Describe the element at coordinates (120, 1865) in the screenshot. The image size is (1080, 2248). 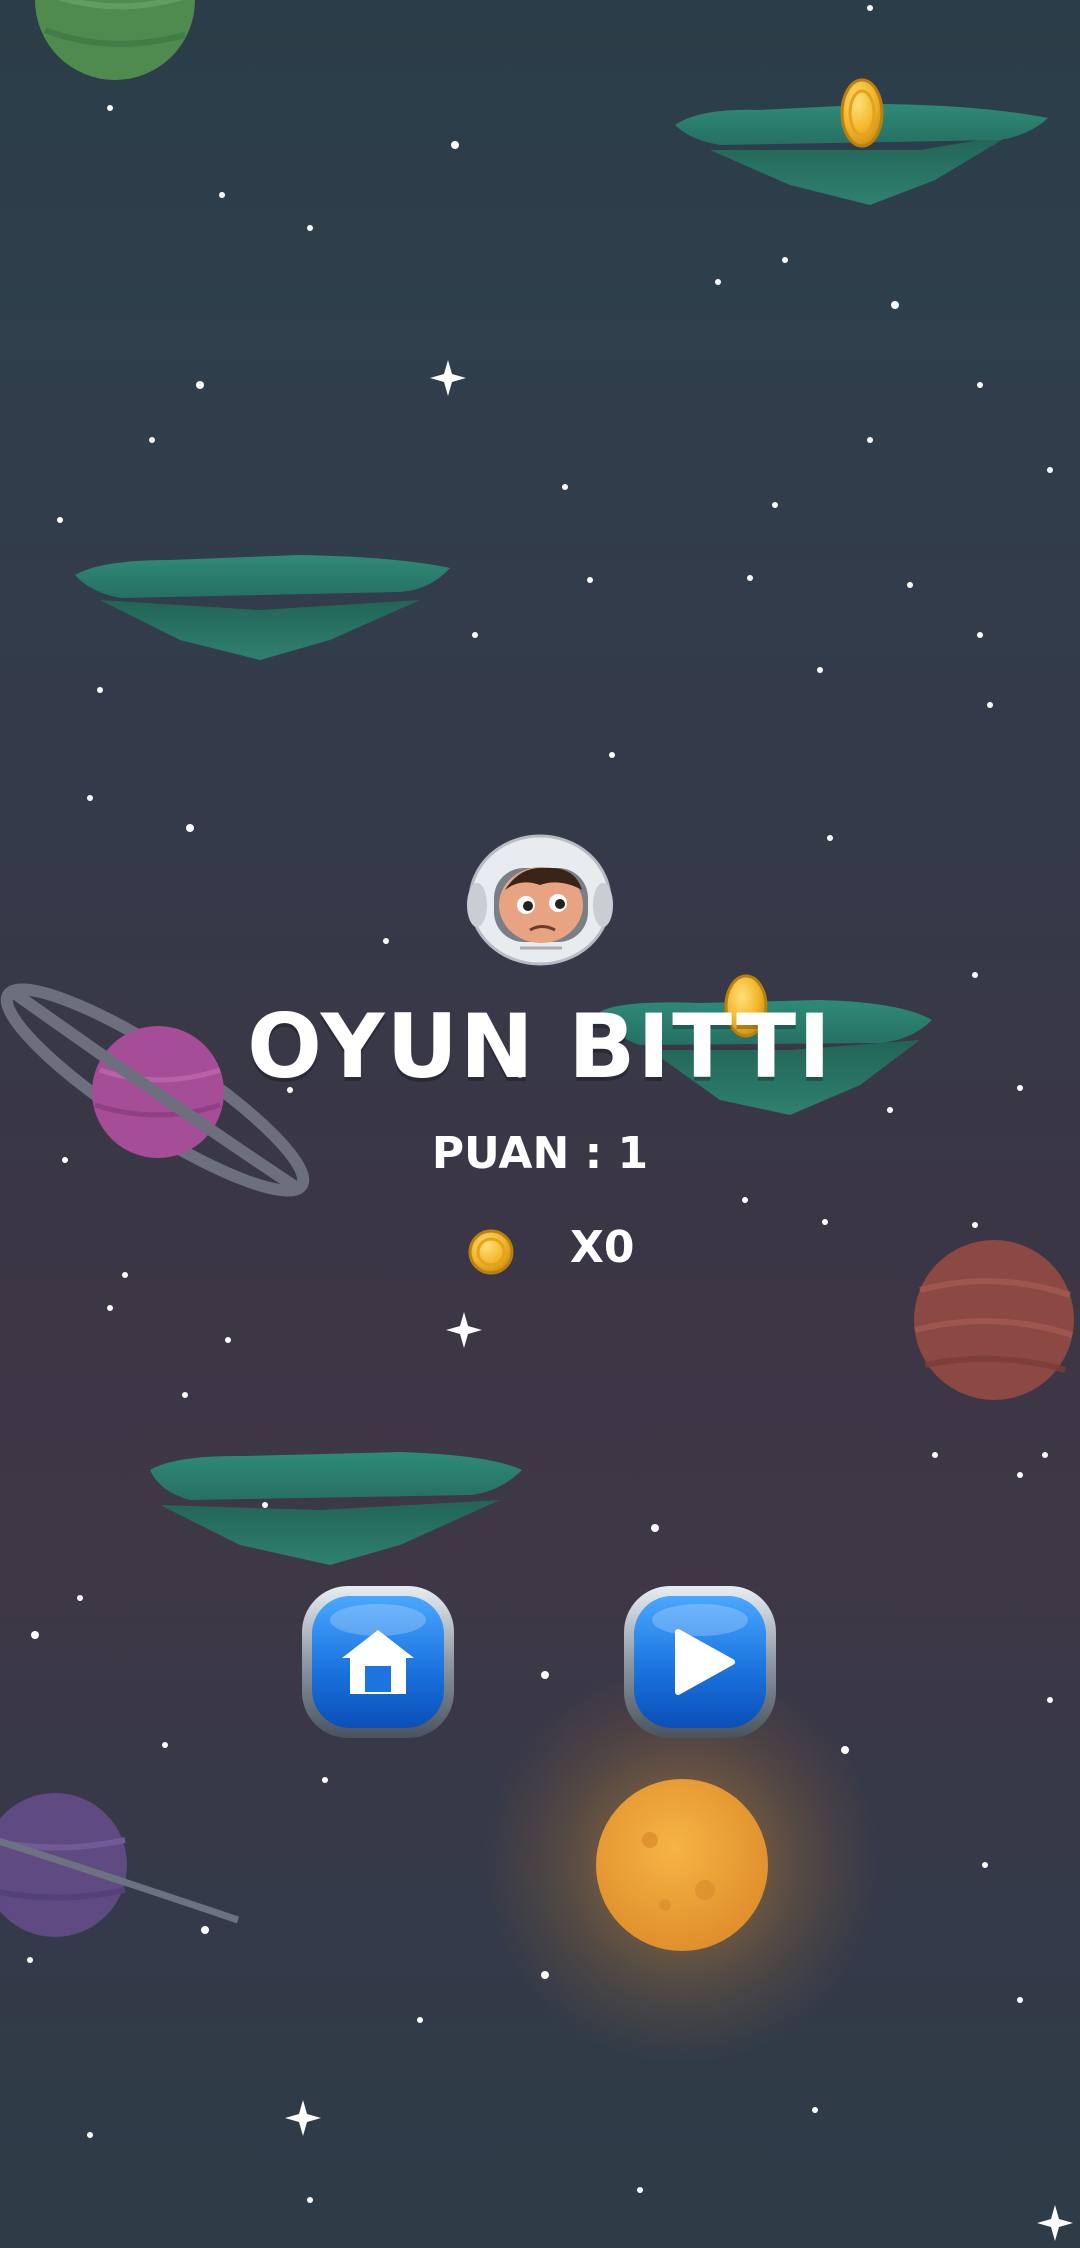
I see `purple-ringed-planet` at that location.